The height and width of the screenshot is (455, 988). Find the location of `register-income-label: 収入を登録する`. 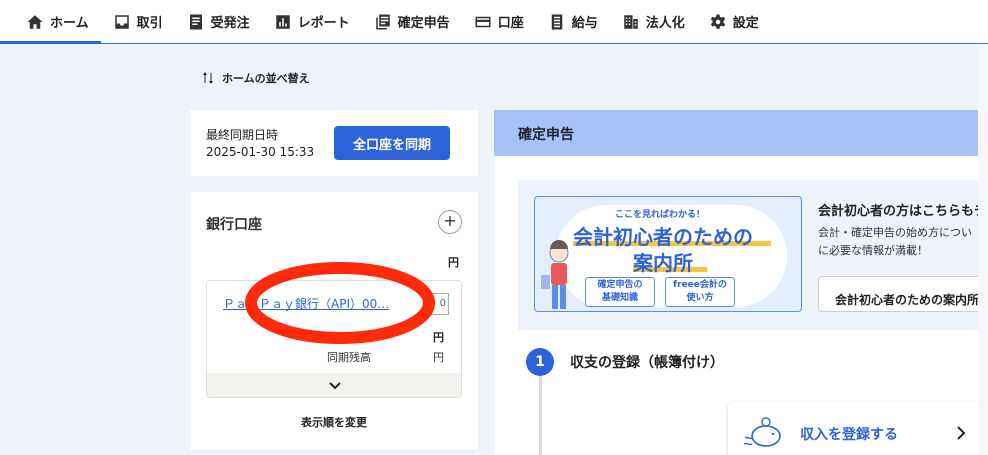

register-income-label: 収入を登録する is located at coordinates (849, 435).